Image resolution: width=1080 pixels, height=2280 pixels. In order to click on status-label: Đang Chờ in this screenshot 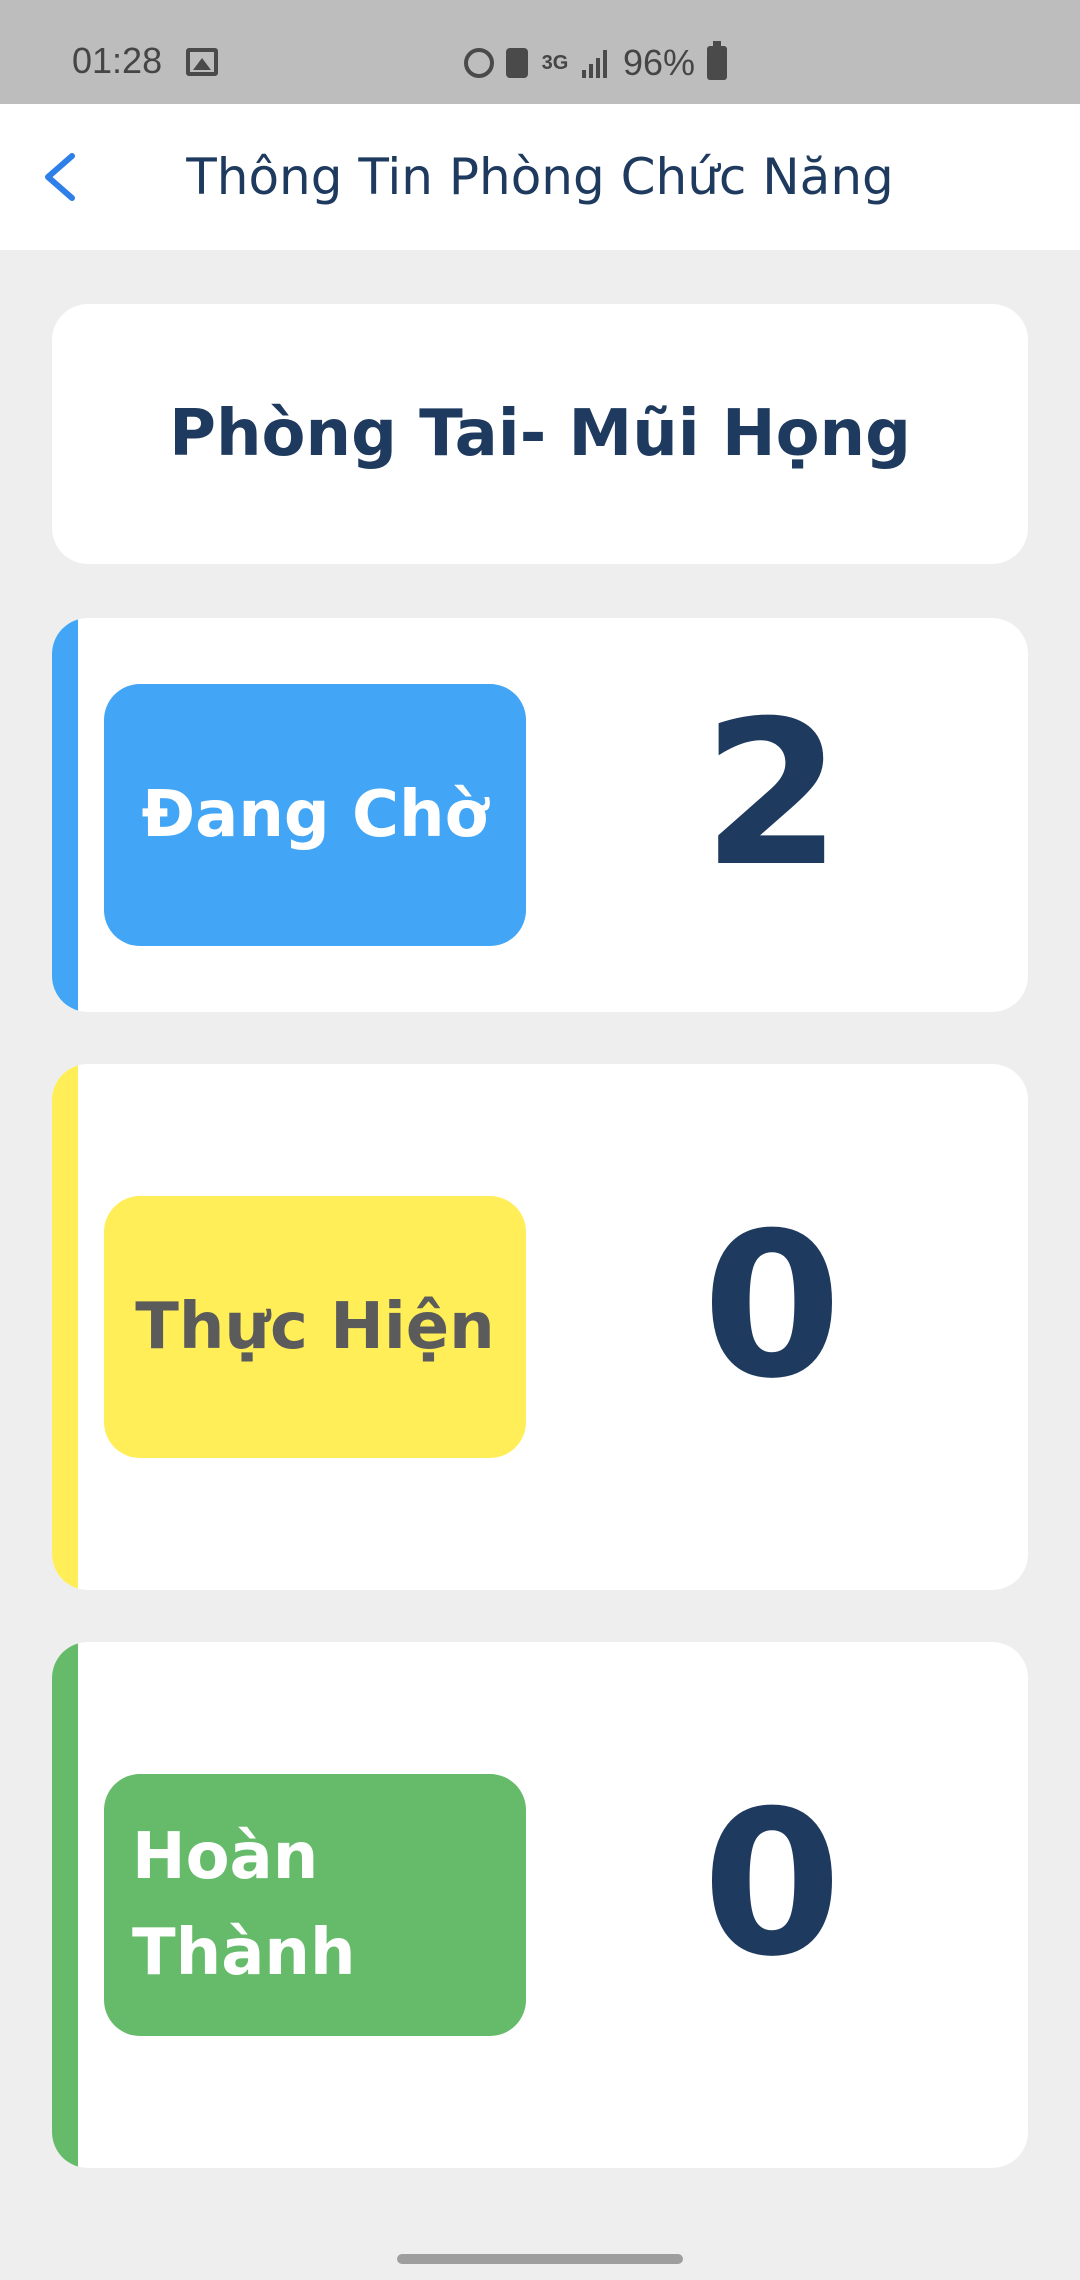, I will do `click(315, 815)`.